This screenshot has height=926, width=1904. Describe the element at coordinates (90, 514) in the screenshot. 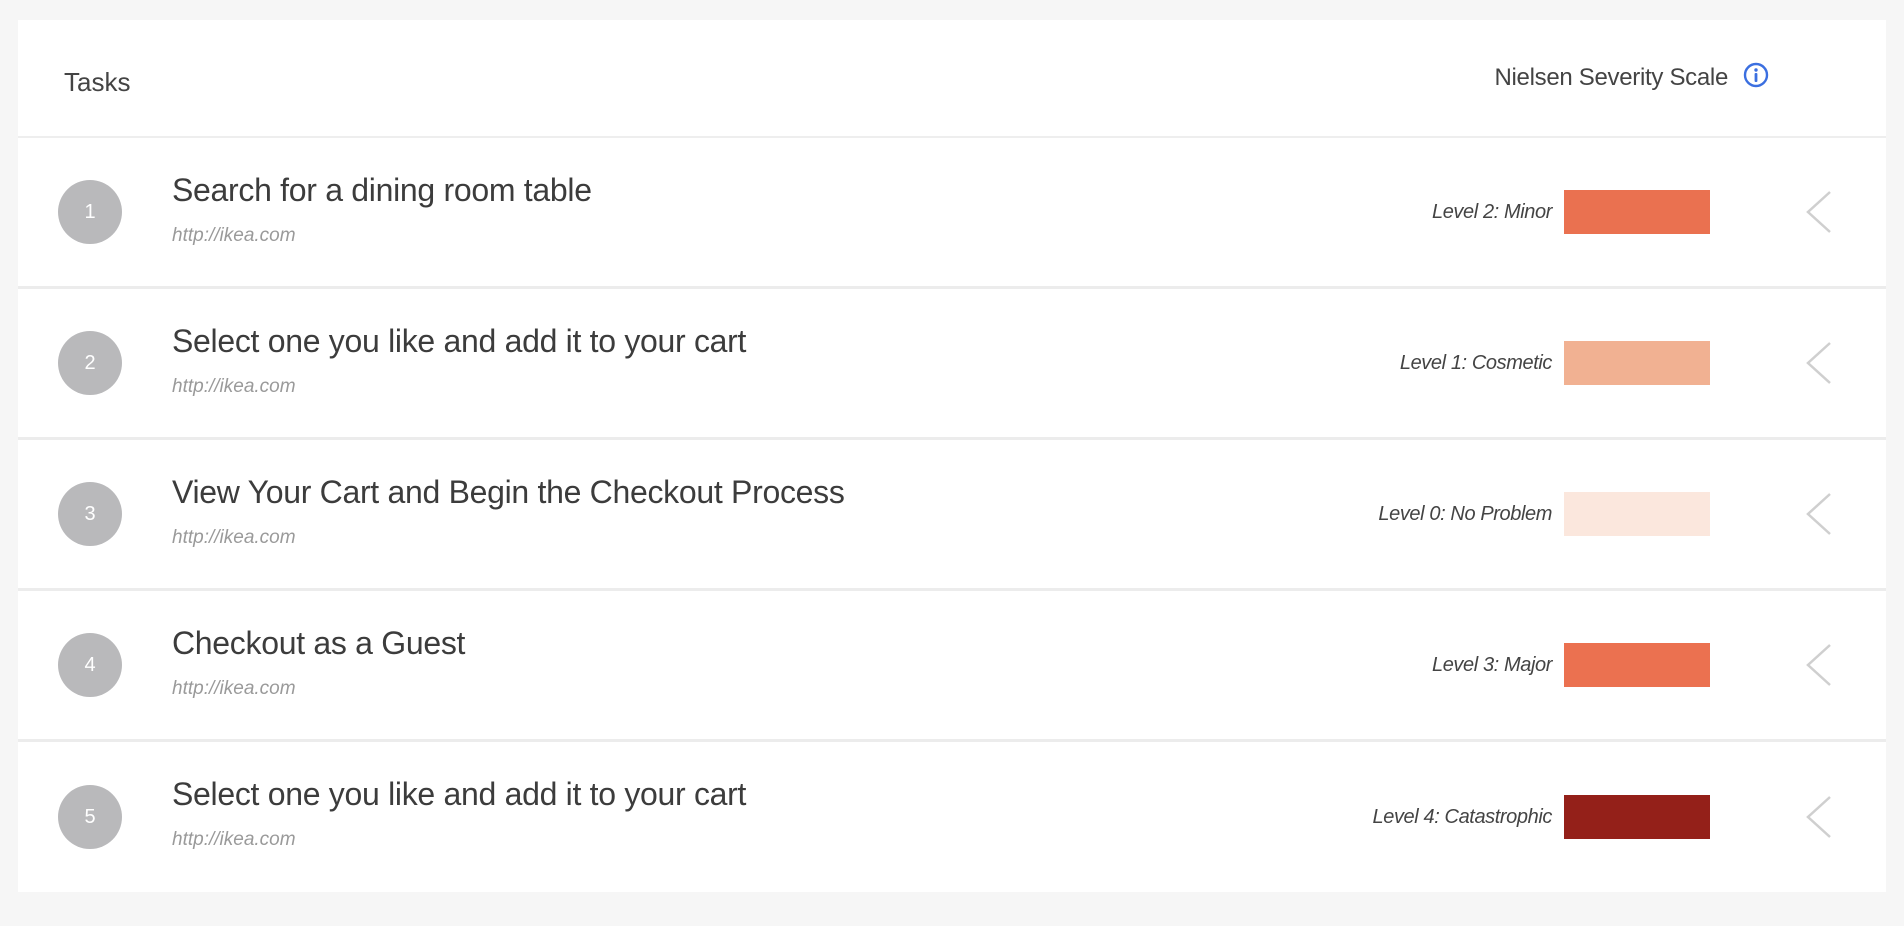

I see `task-number-badge: 3` at that location.